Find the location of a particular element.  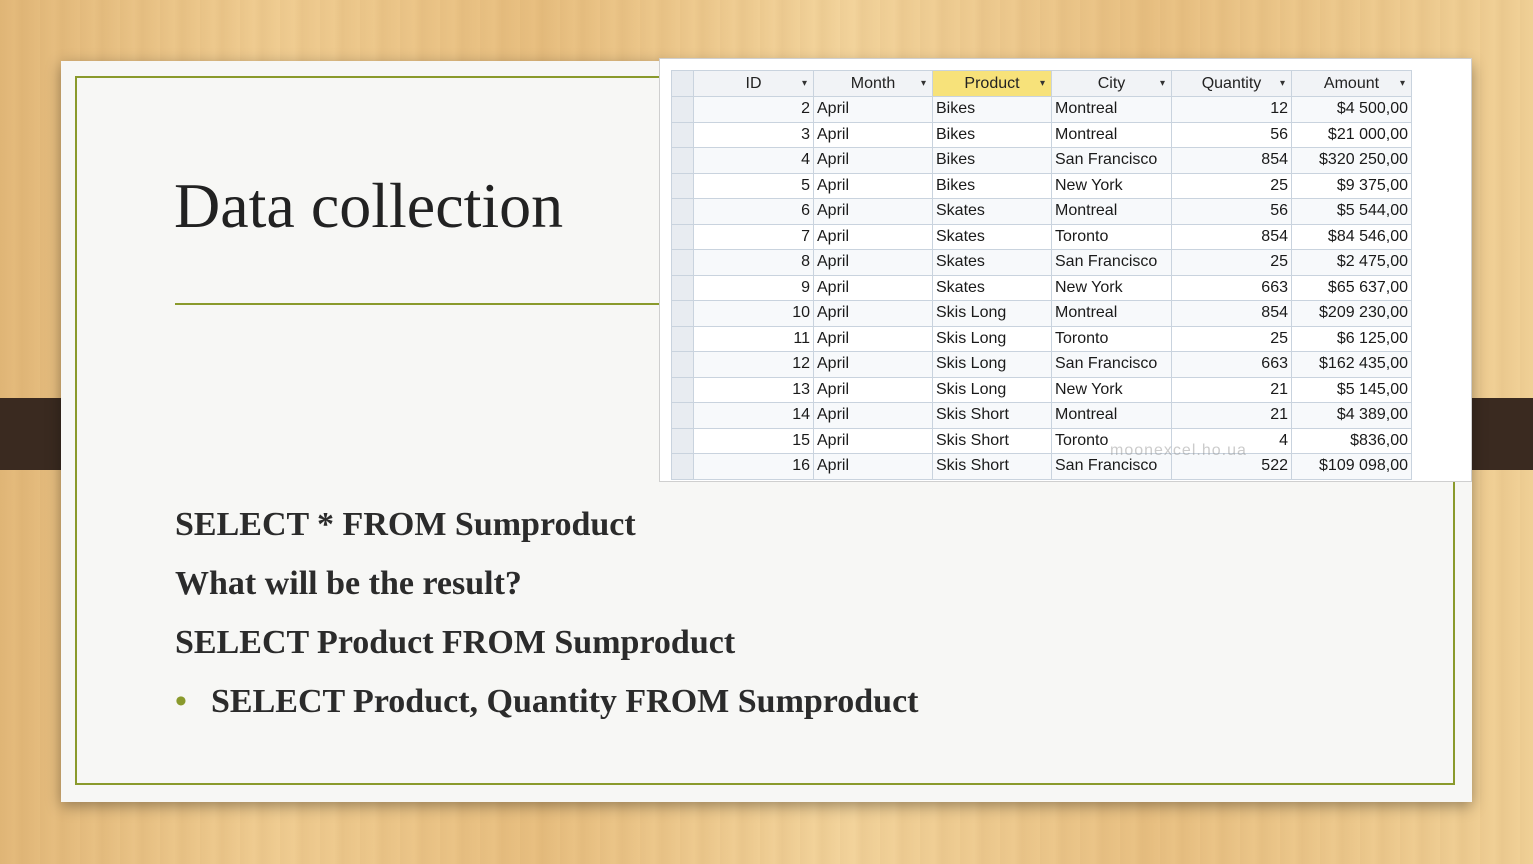

cell-id: 3 is located at coordinates (753, 134).